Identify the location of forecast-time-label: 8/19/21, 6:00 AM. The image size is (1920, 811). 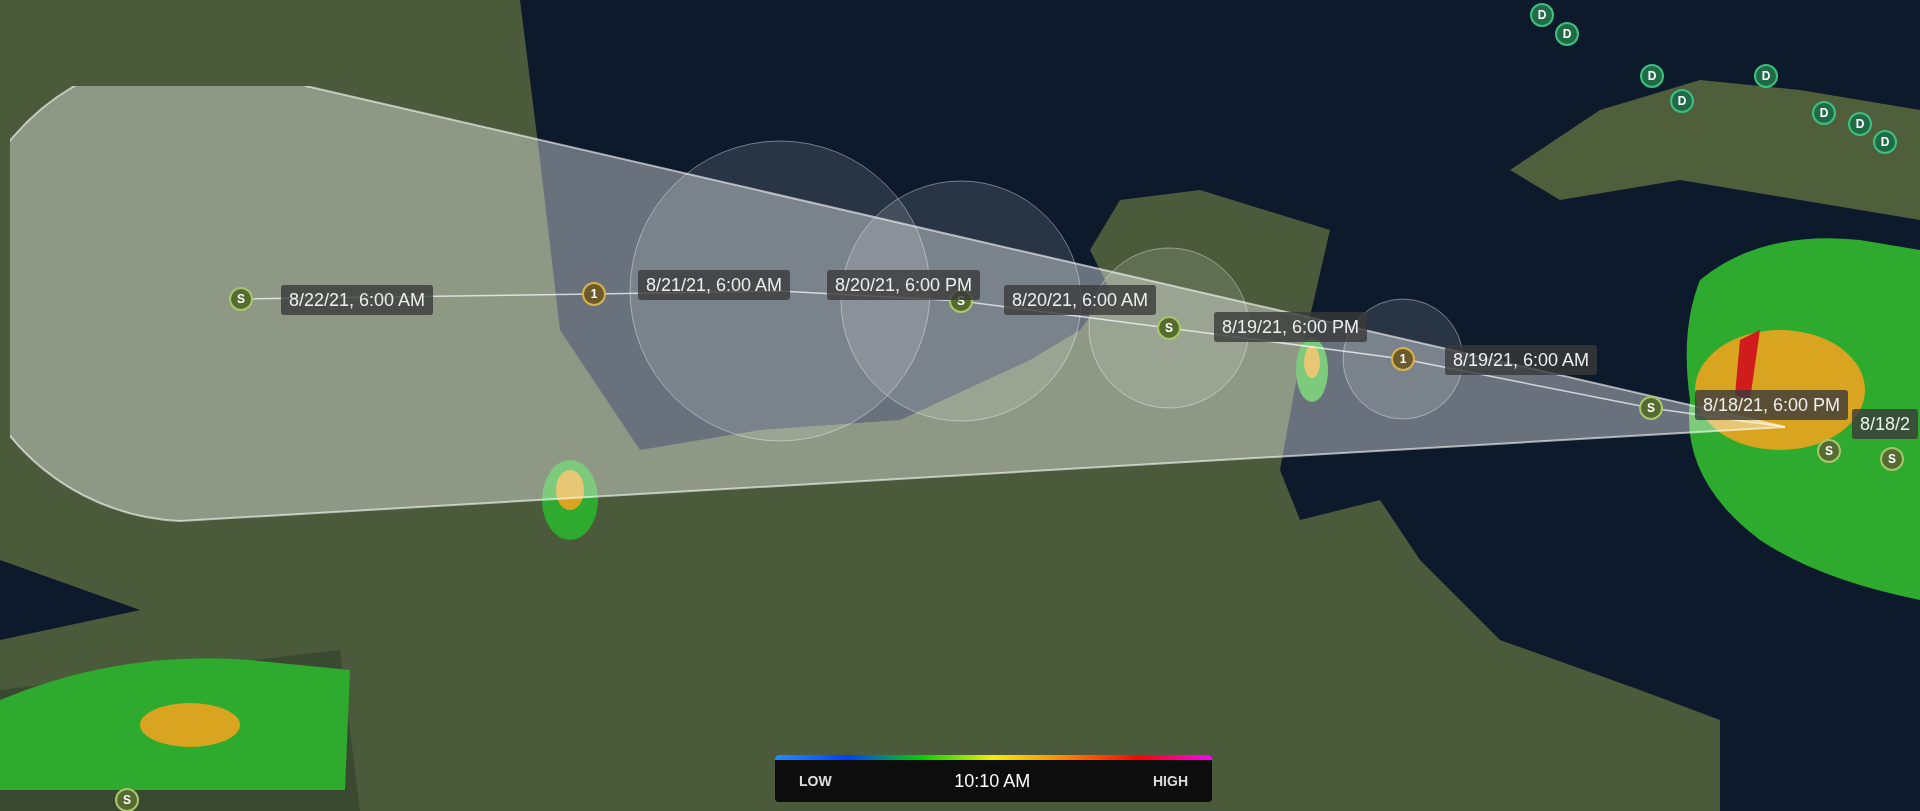
(1521, 360).